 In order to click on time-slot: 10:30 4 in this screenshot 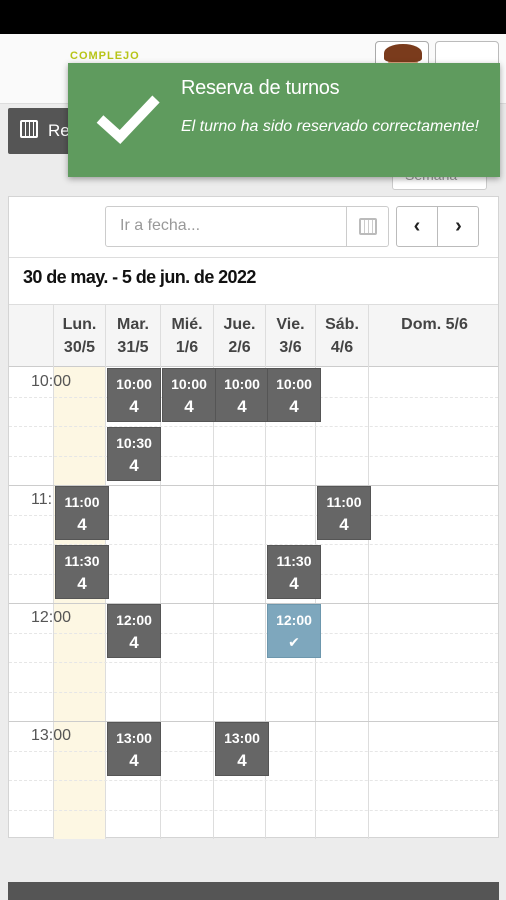, I will do `click(134, 454)`.